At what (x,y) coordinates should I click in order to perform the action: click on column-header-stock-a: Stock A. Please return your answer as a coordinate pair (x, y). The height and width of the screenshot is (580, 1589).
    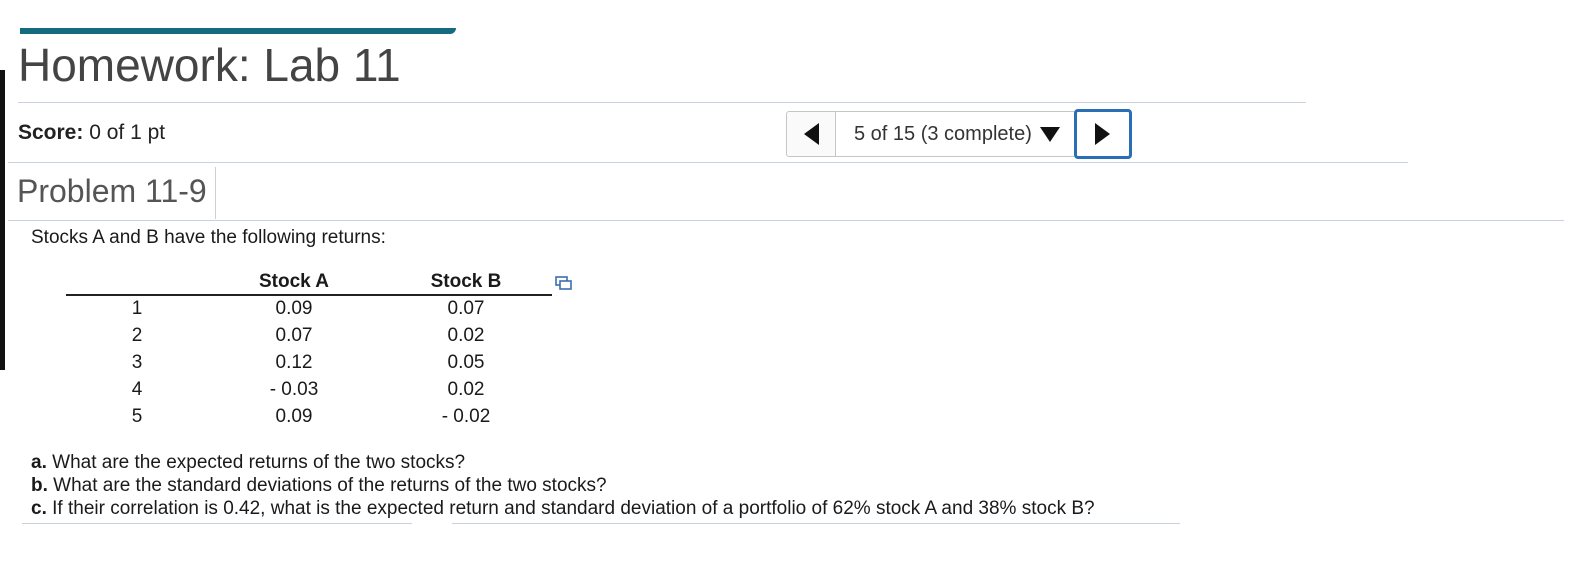
    Looking at the image, I should click on (294, 281).